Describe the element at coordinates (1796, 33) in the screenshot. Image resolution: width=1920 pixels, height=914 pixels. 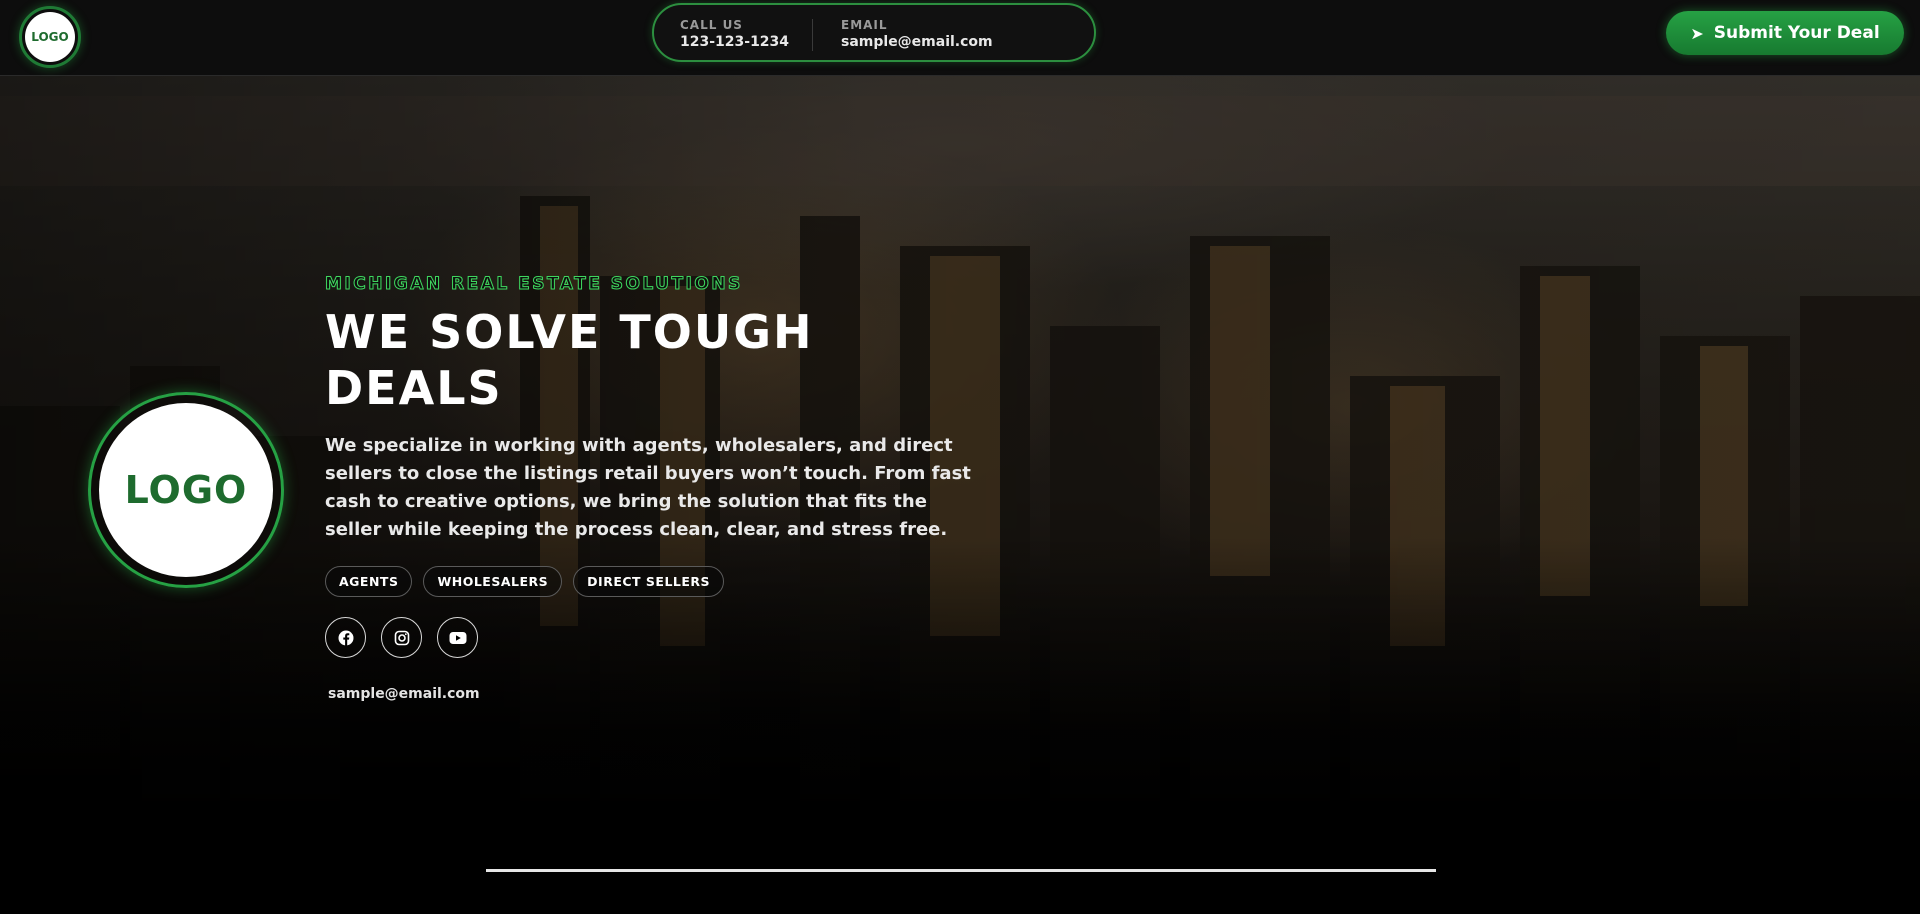
I see `submit-deal-label: Submit Your Deal` at that location.